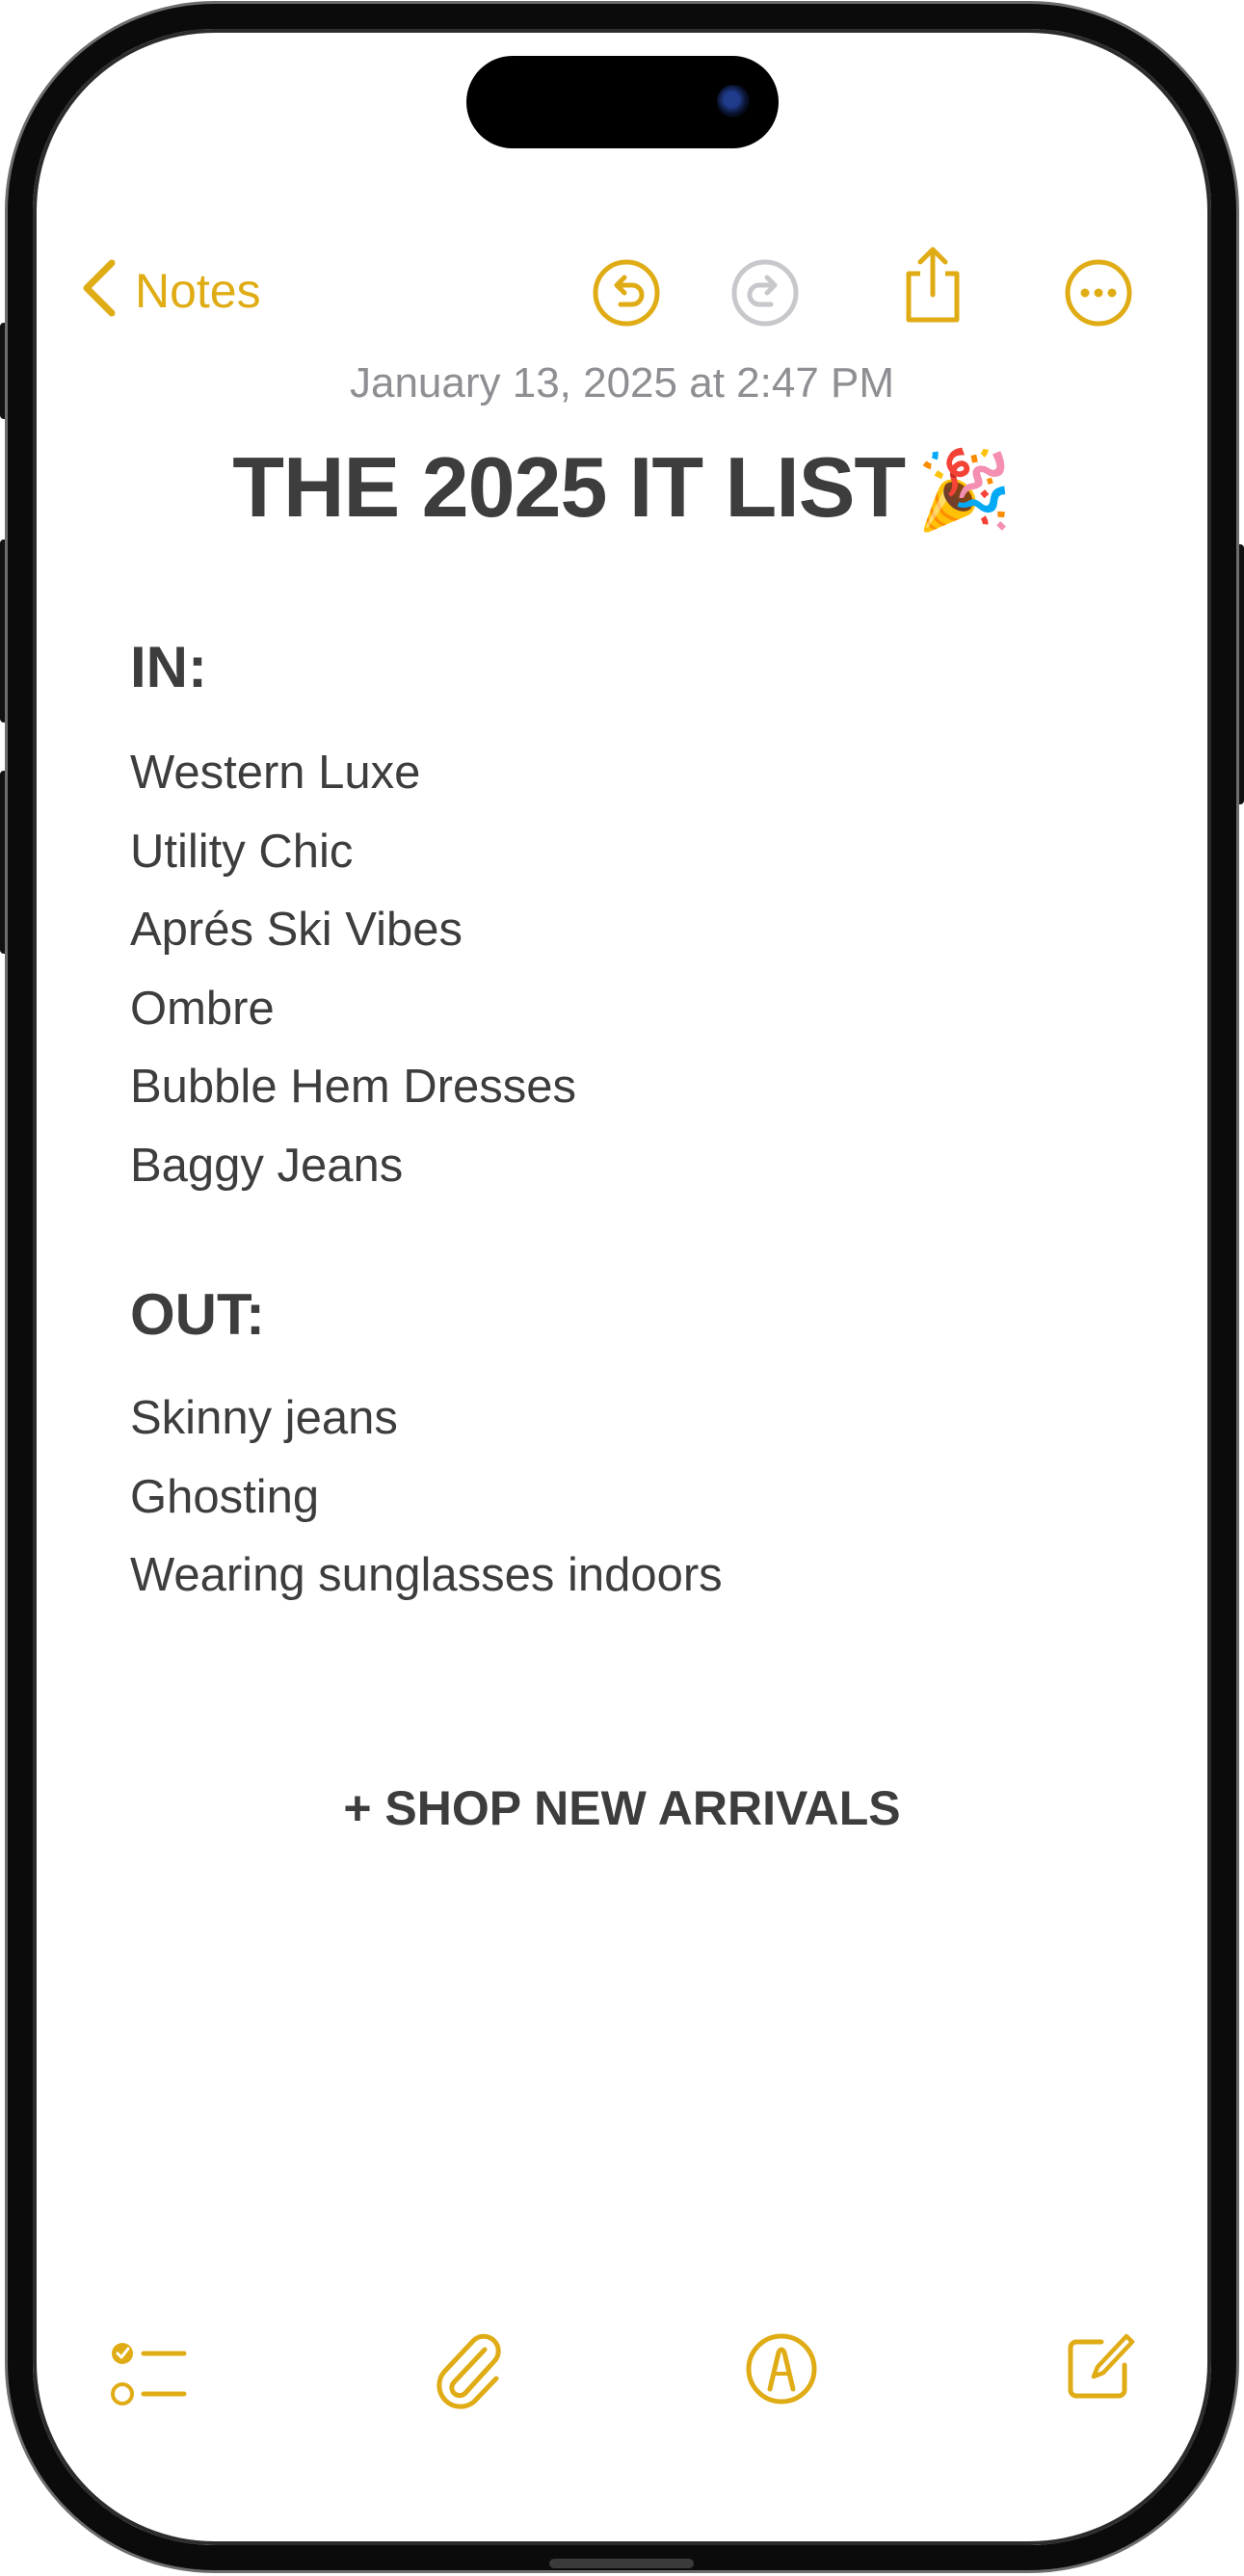 This screenshot has height=2576, width=1244. I want to click on attachment-button, so click(467, 2369).